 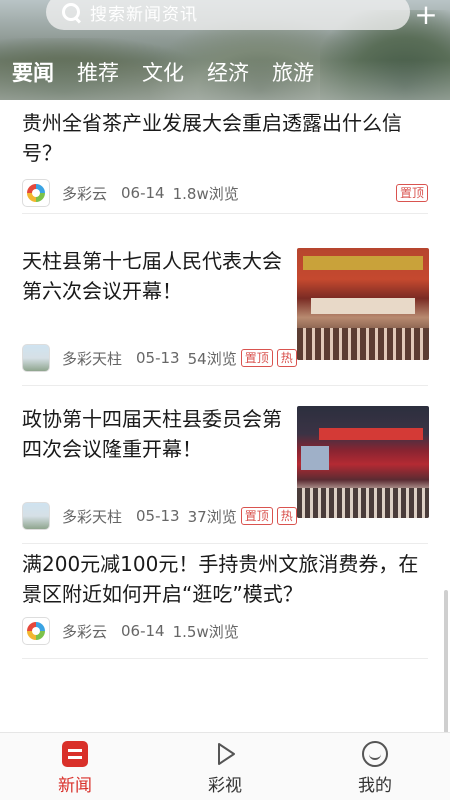 I want to click on news-title: 满200元减100元！手持贵州文旅消费券，在景区附近如何开启“逛吃”模式？, so click(x=220, y=579).